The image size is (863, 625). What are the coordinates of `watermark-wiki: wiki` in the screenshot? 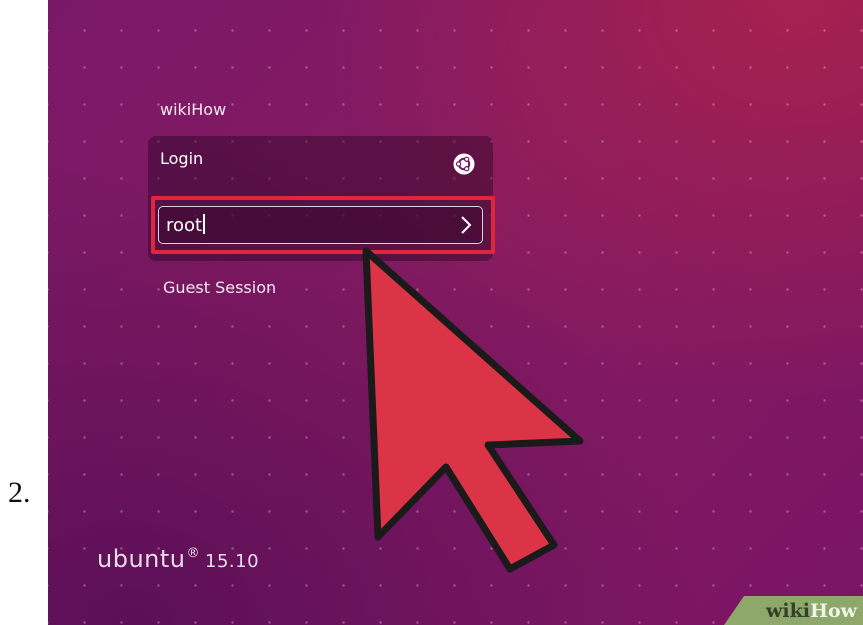 It's located at (788, 611).